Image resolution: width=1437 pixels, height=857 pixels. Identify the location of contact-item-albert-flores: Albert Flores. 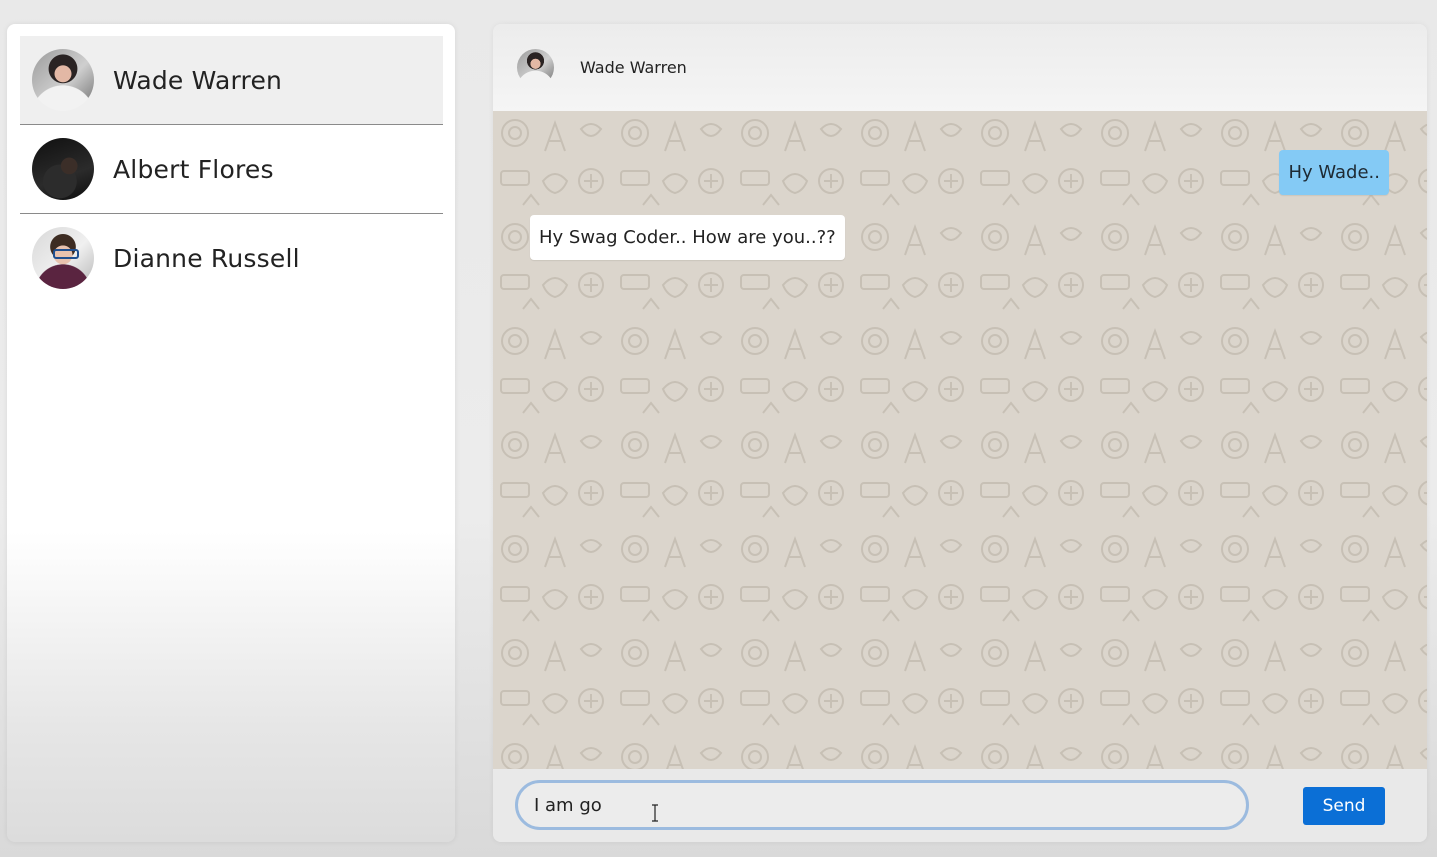
(231, 169).